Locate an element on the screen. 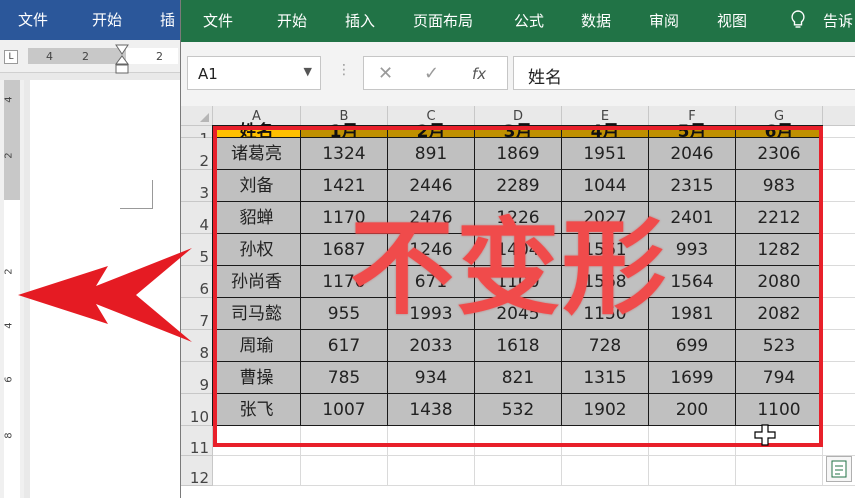 This screenshot has height=498, width=855. row-header: 3 is located at coordinates (197, 186).